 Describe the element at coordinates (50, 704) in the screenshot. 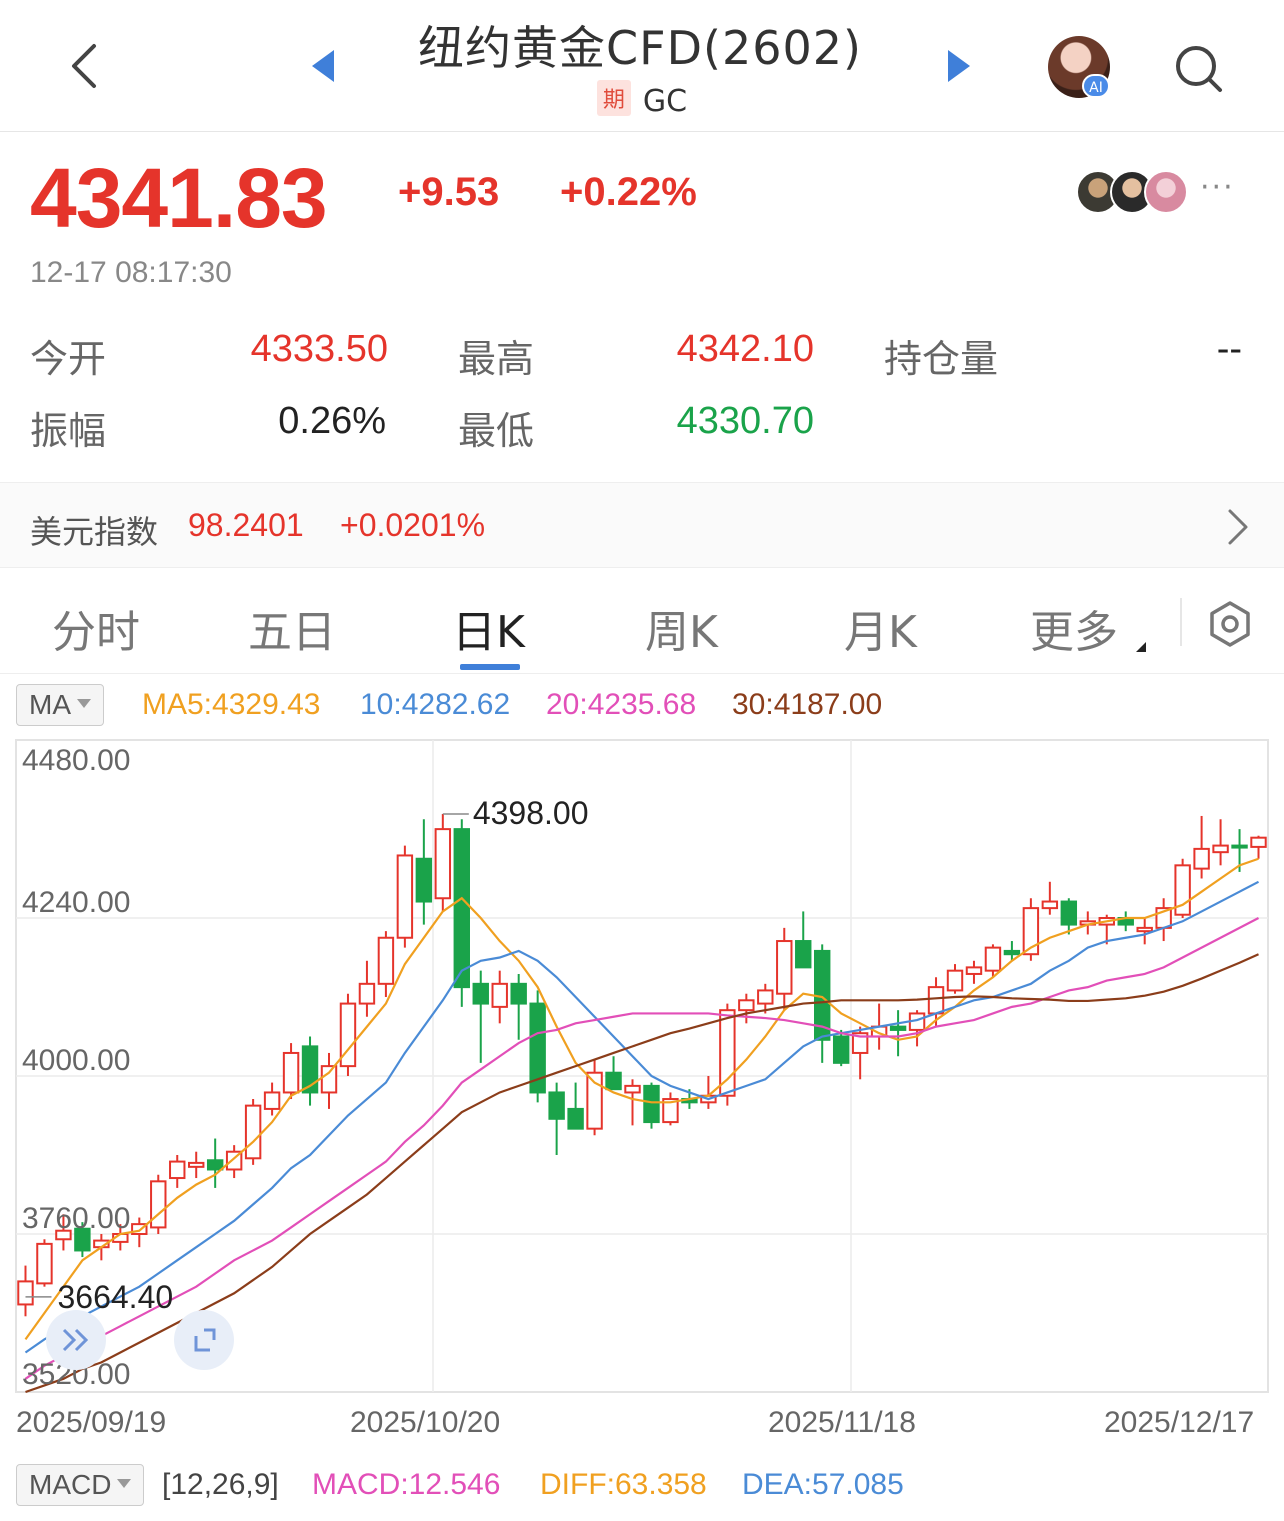

I see `indicator-select-label: MA` at that location.